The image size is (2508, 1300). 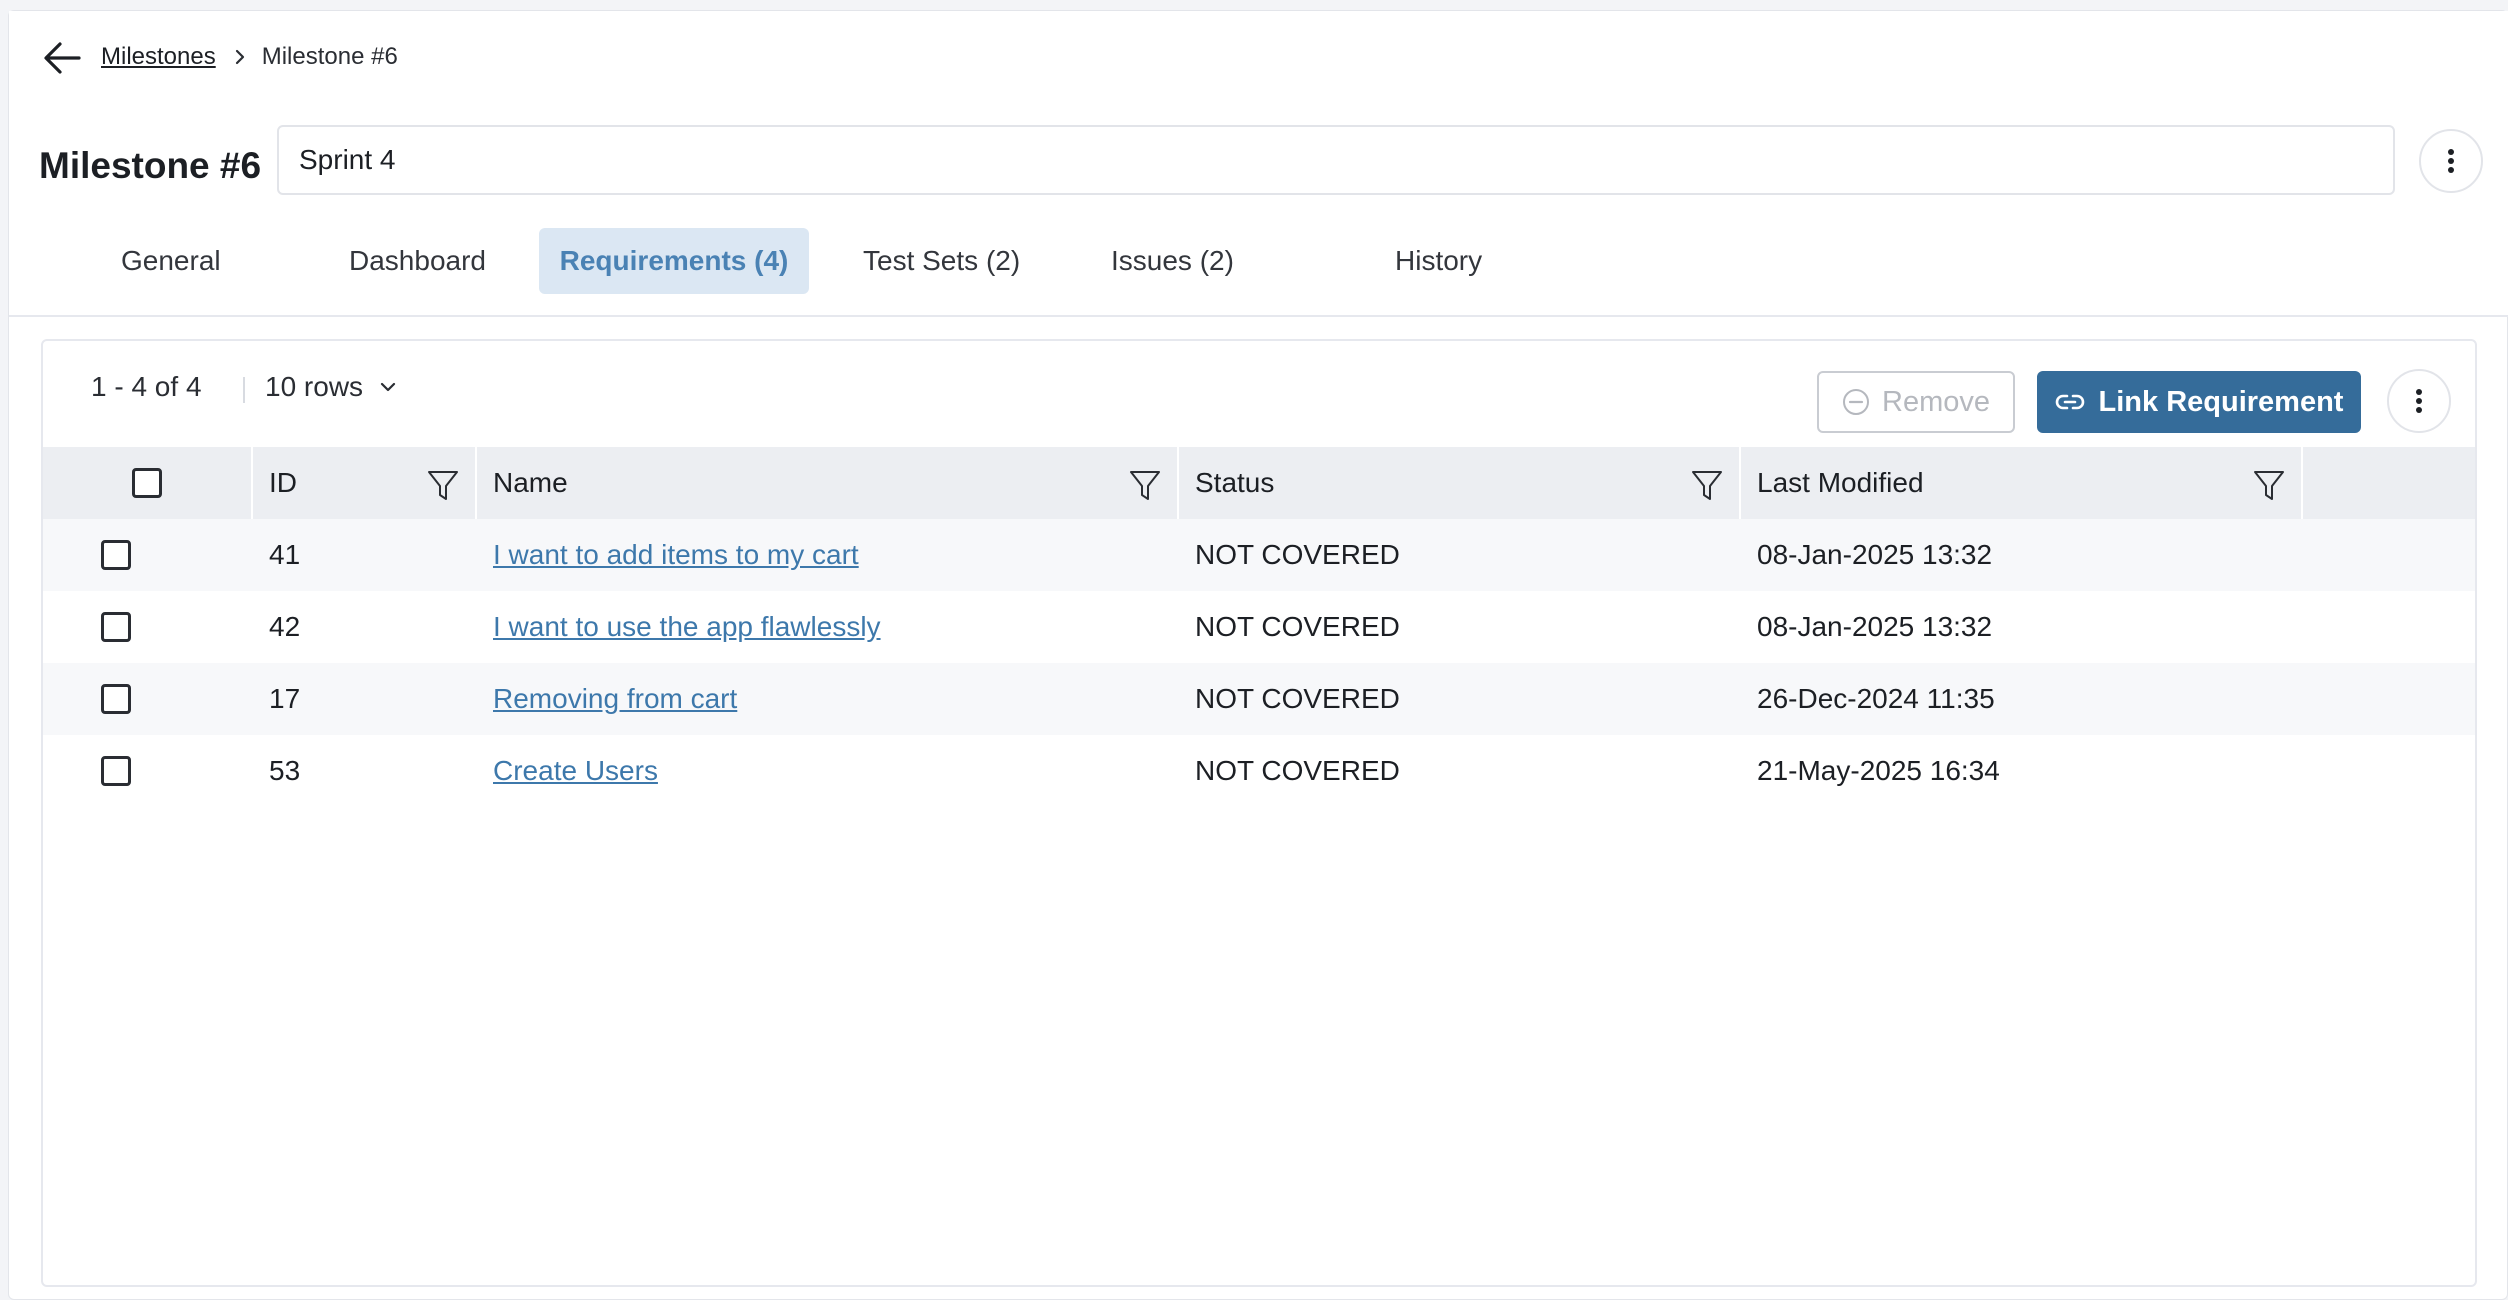 What do you see at coordinates (1172, 261) in the screenshot?
I see `tab-issues: Issues (2)` at bounding box center [1172, 261].